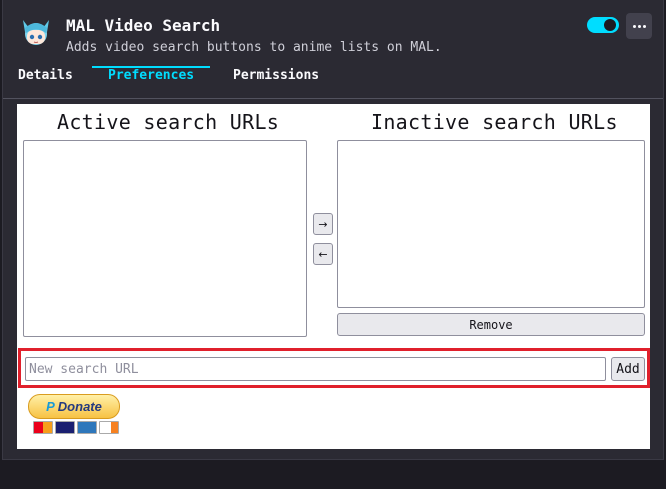  I want to click on arrow-left-icon: ←, so click(323, 254).